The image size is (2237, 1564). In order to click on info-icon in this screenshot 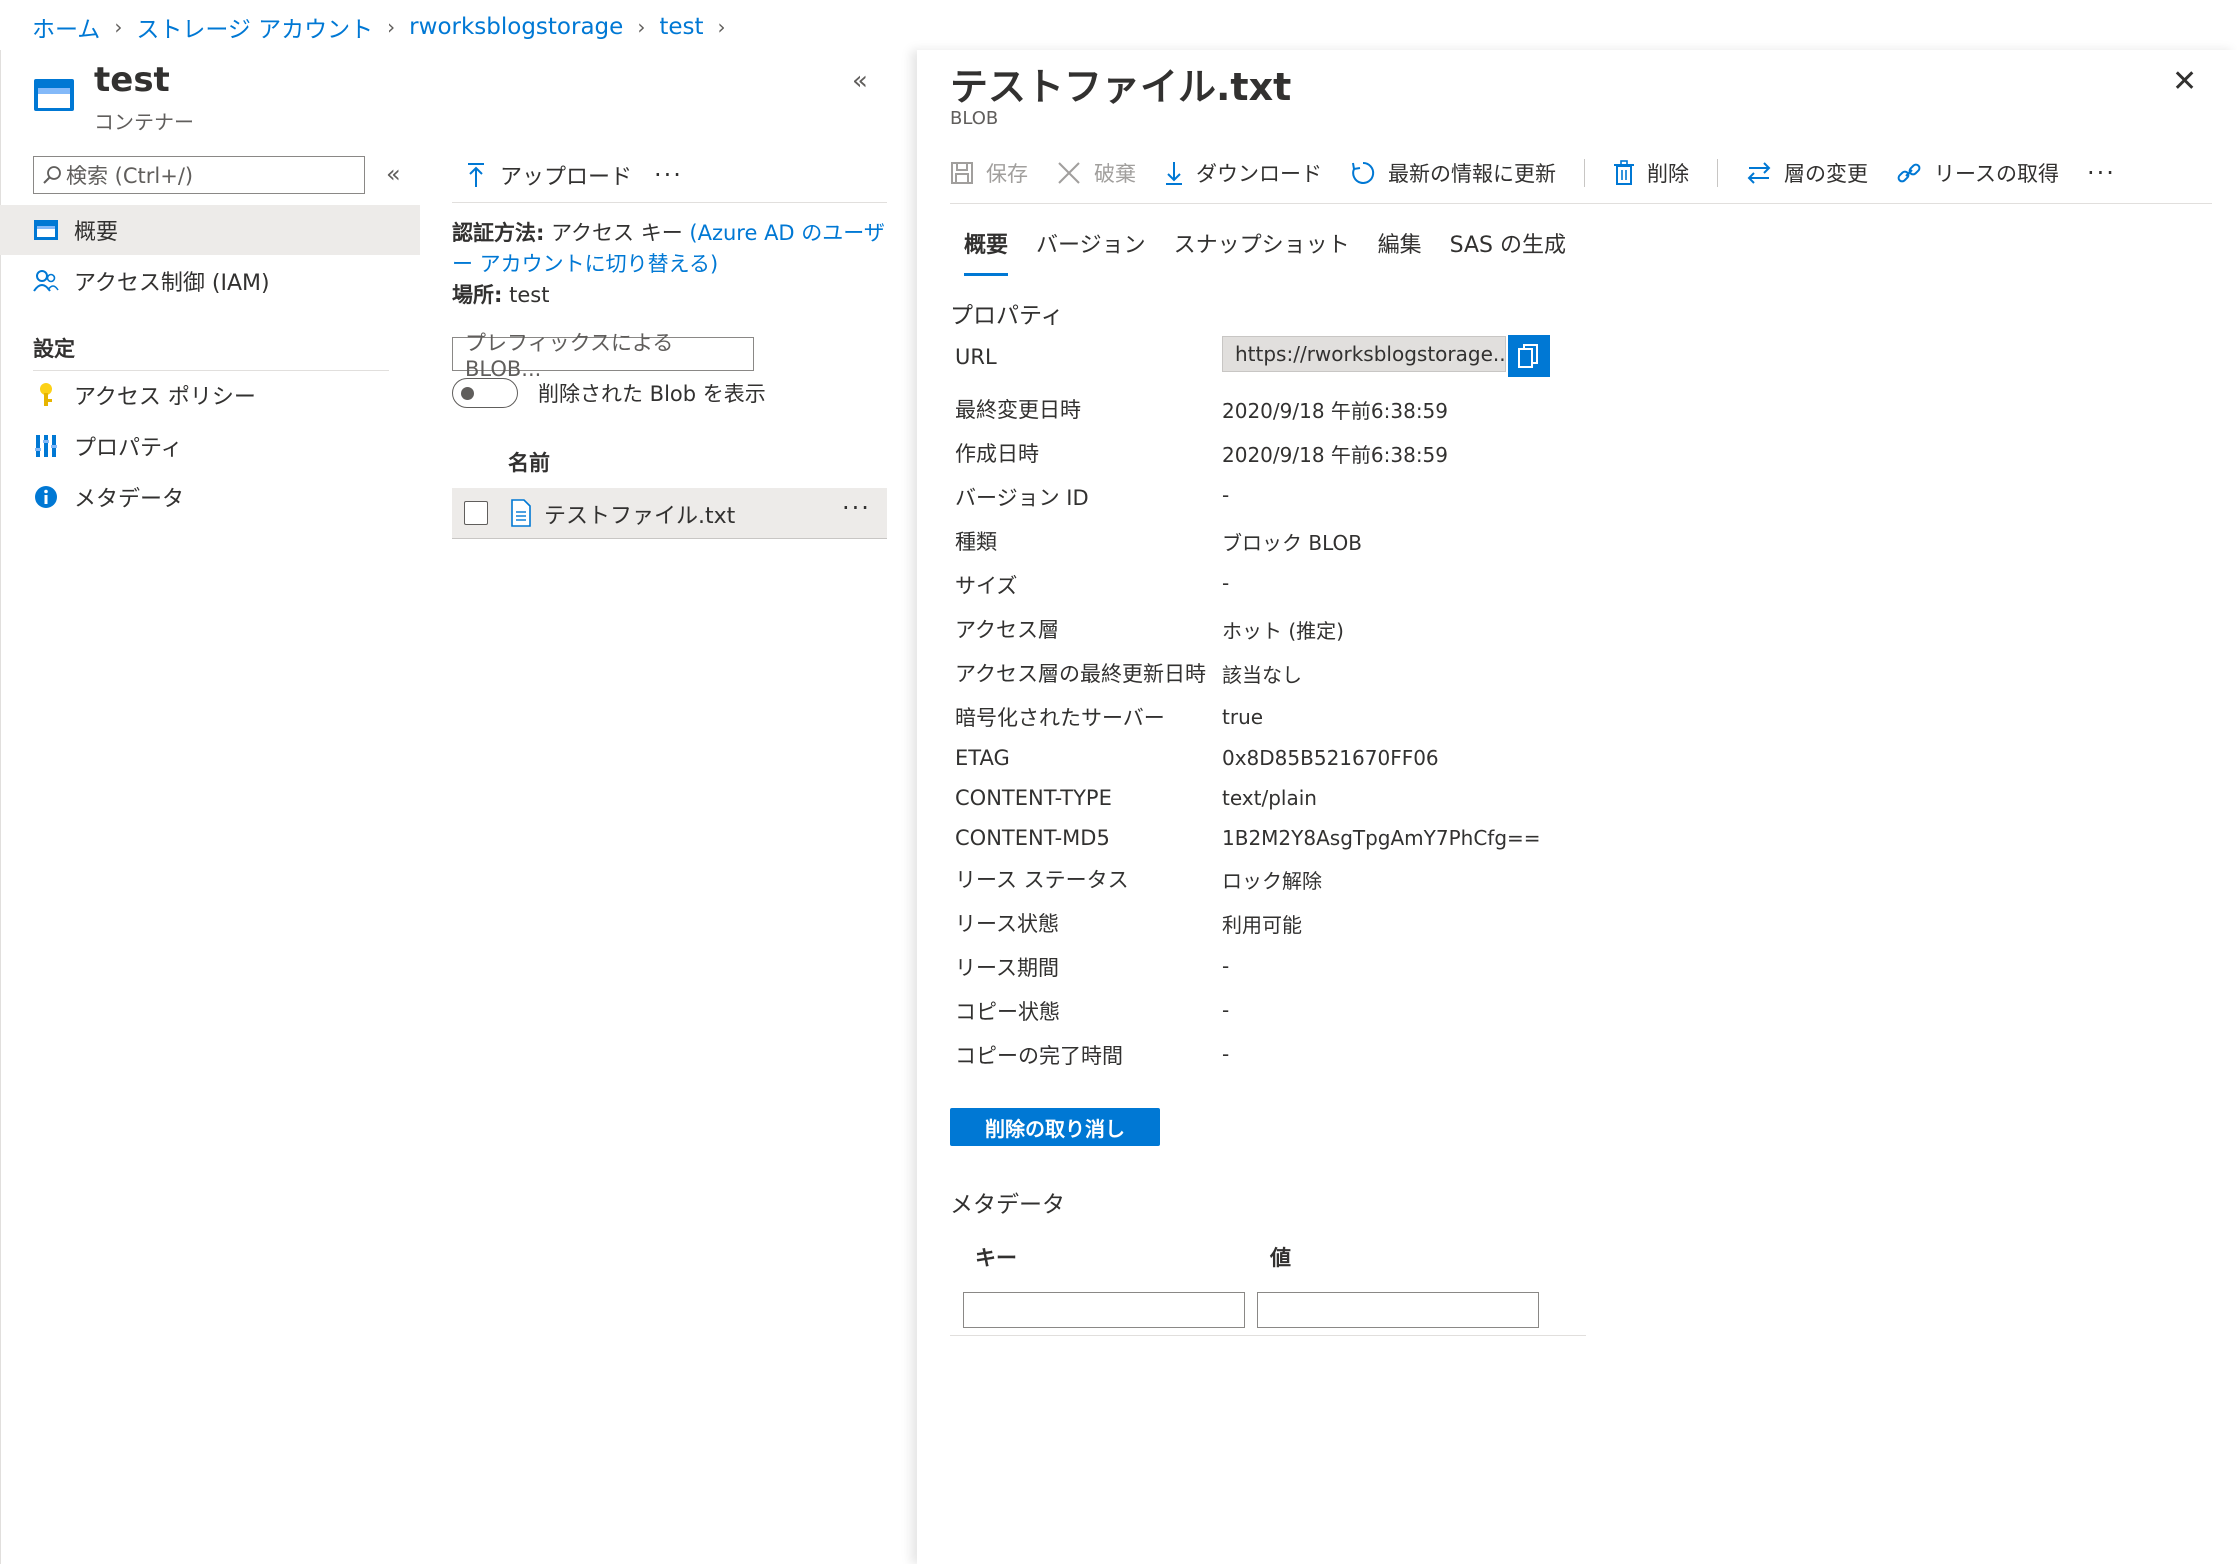, I will do `click(46, 497)`.